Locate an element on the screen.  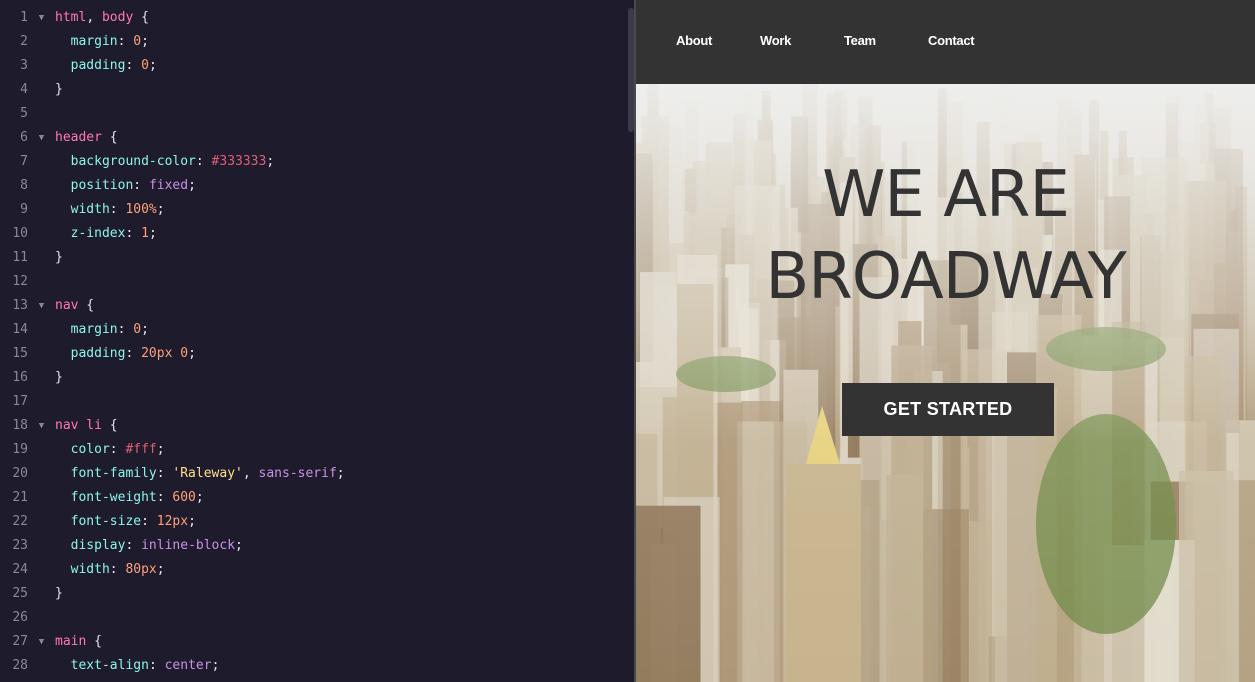
line-number: 3 is located at coordinates (24, 65).